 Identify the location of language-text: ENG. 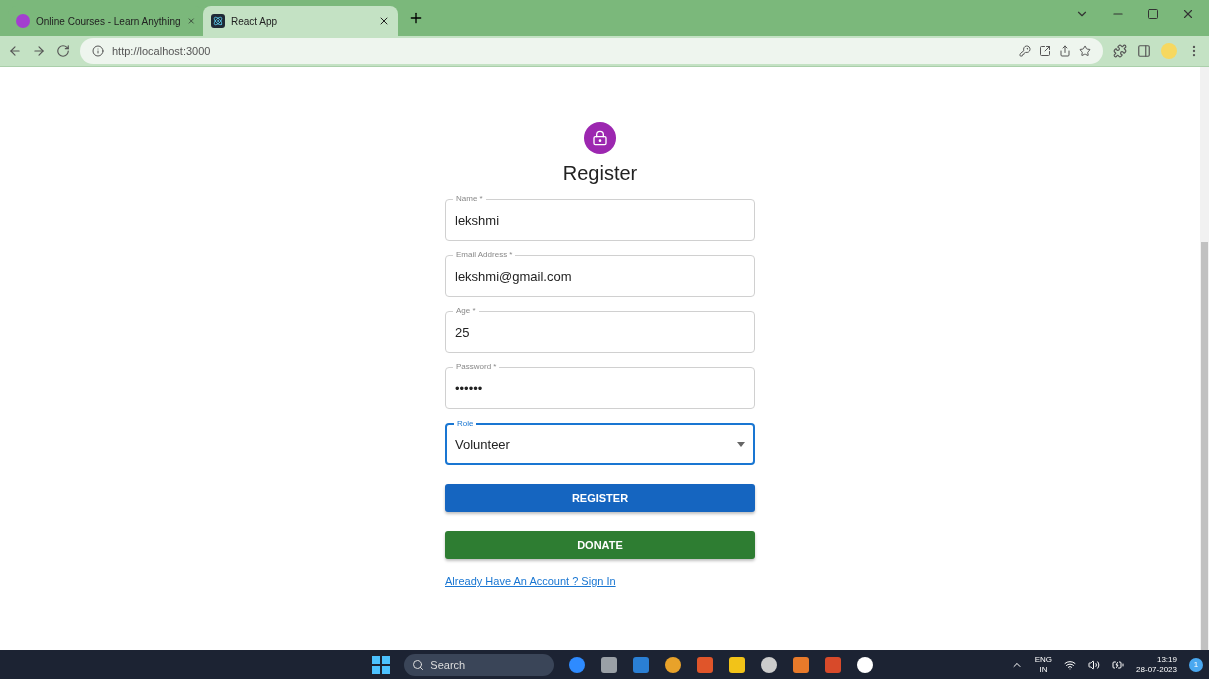
(1043, 659).